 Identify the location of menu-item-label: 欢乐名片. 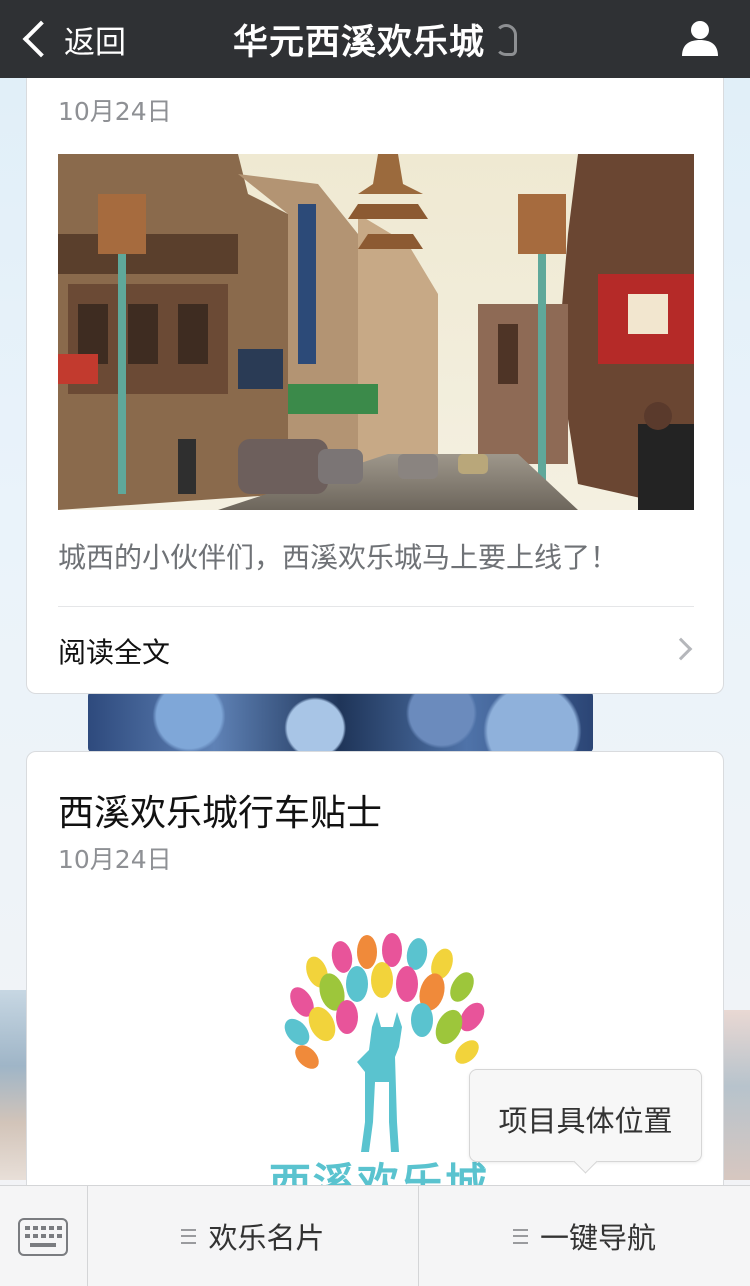
(266, 1238).